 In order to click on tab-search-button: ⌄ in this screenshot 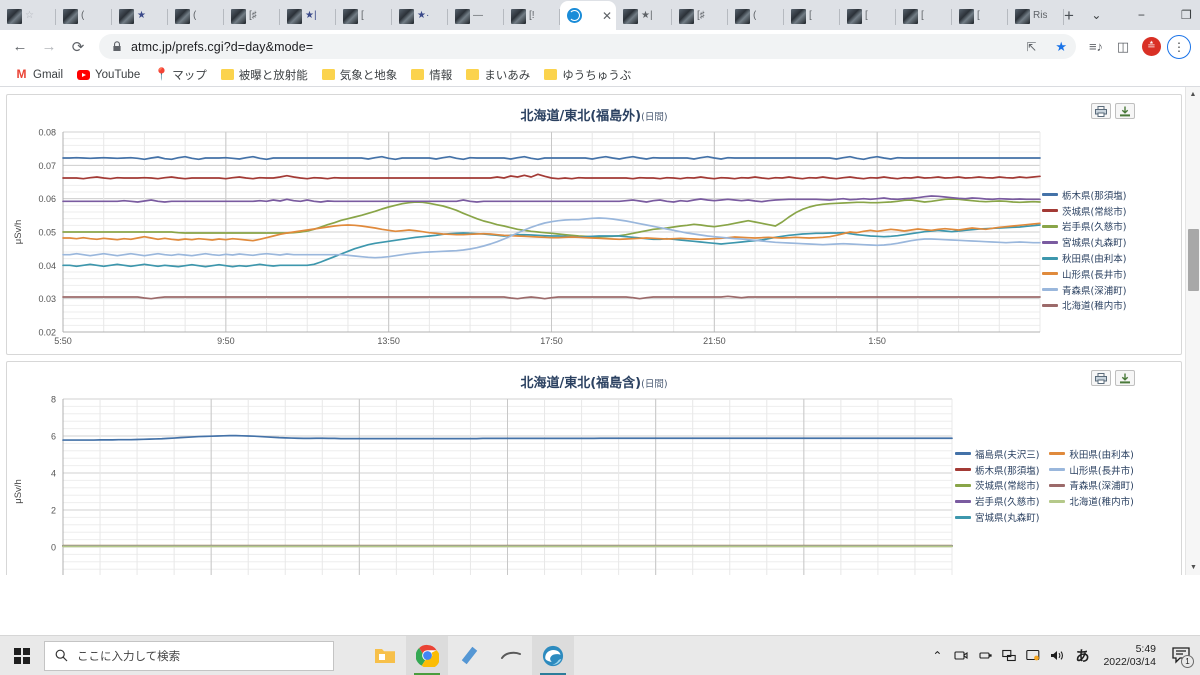, I will do `click(1096, 15)`.